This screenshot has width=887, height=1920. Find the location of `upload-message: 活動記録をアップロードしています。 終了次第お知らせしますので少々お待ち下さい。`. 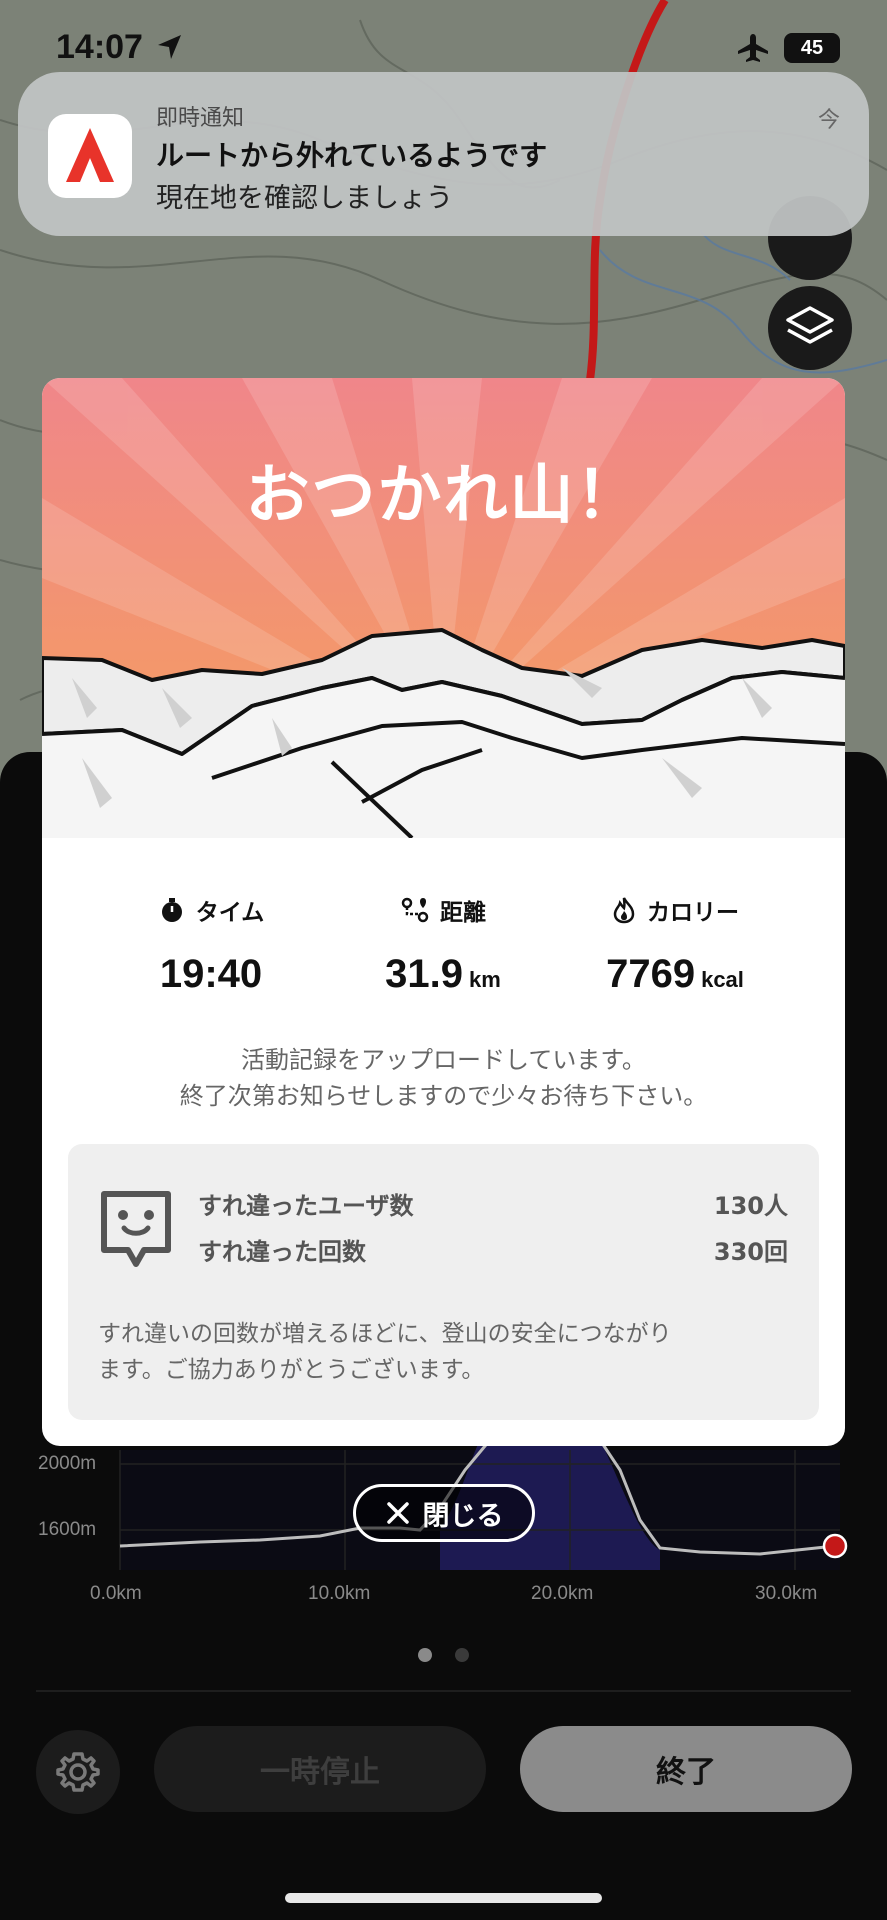

upload-message: 活動記録をアップロードしています。 終了次第お知らせしますので少々お待ち下さい。 is located at coordinates (443, 1078).